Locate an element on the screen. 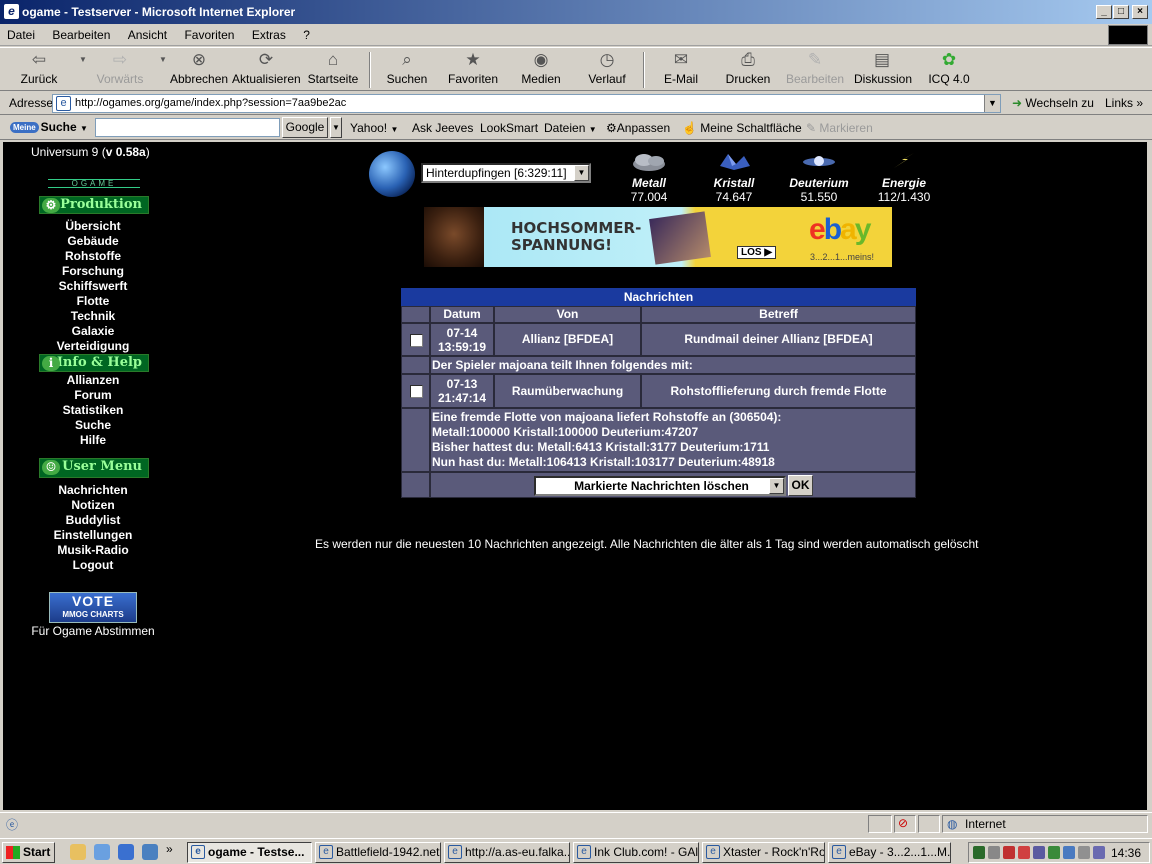 This screenshot has height=864, width=1152. menu-gebaeude: Gebäude is located at coordinates (93, 241).